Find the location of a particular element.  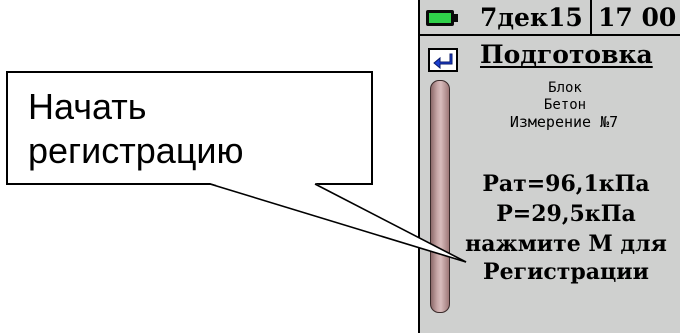

registration-prompt: Регистрации is located at coordinates (566, 272).